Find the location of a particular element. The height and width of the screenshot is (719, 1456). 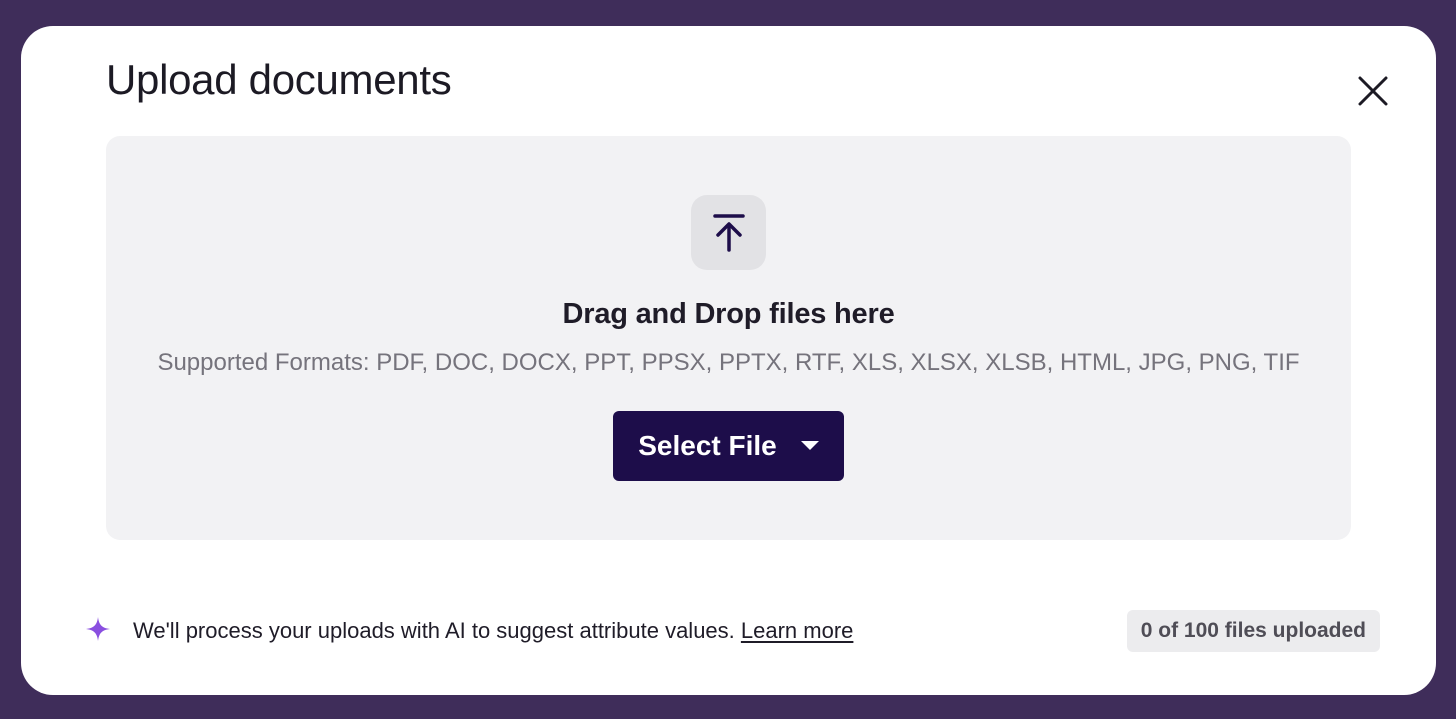

close-icon is located at coordinates (1373, 91).